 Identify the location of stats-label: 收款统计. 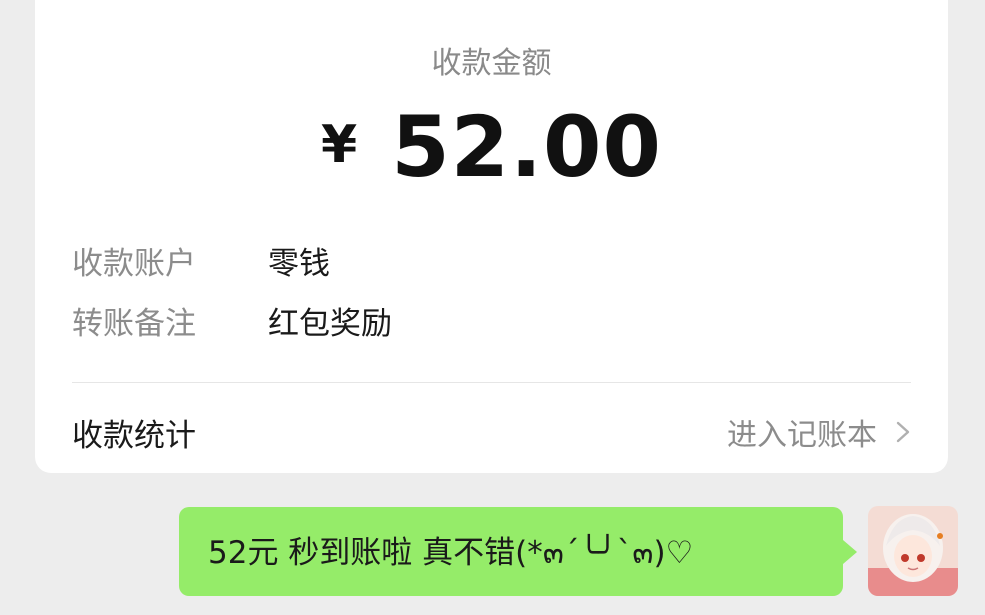
(134, 435).